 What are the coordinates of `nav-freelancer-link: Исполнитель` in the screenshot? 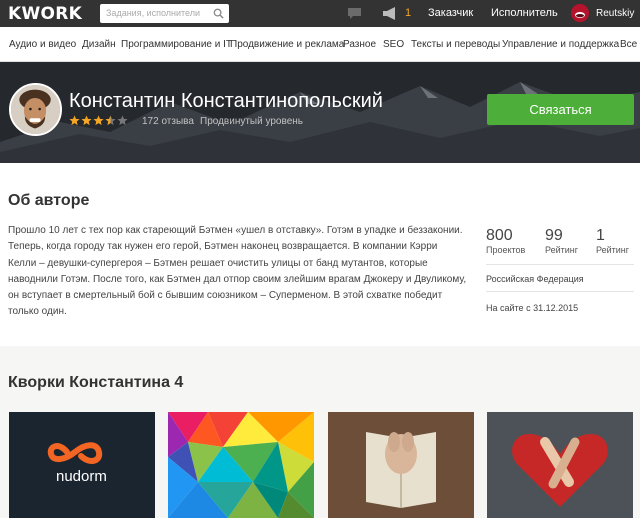 It's located at (524, 13).